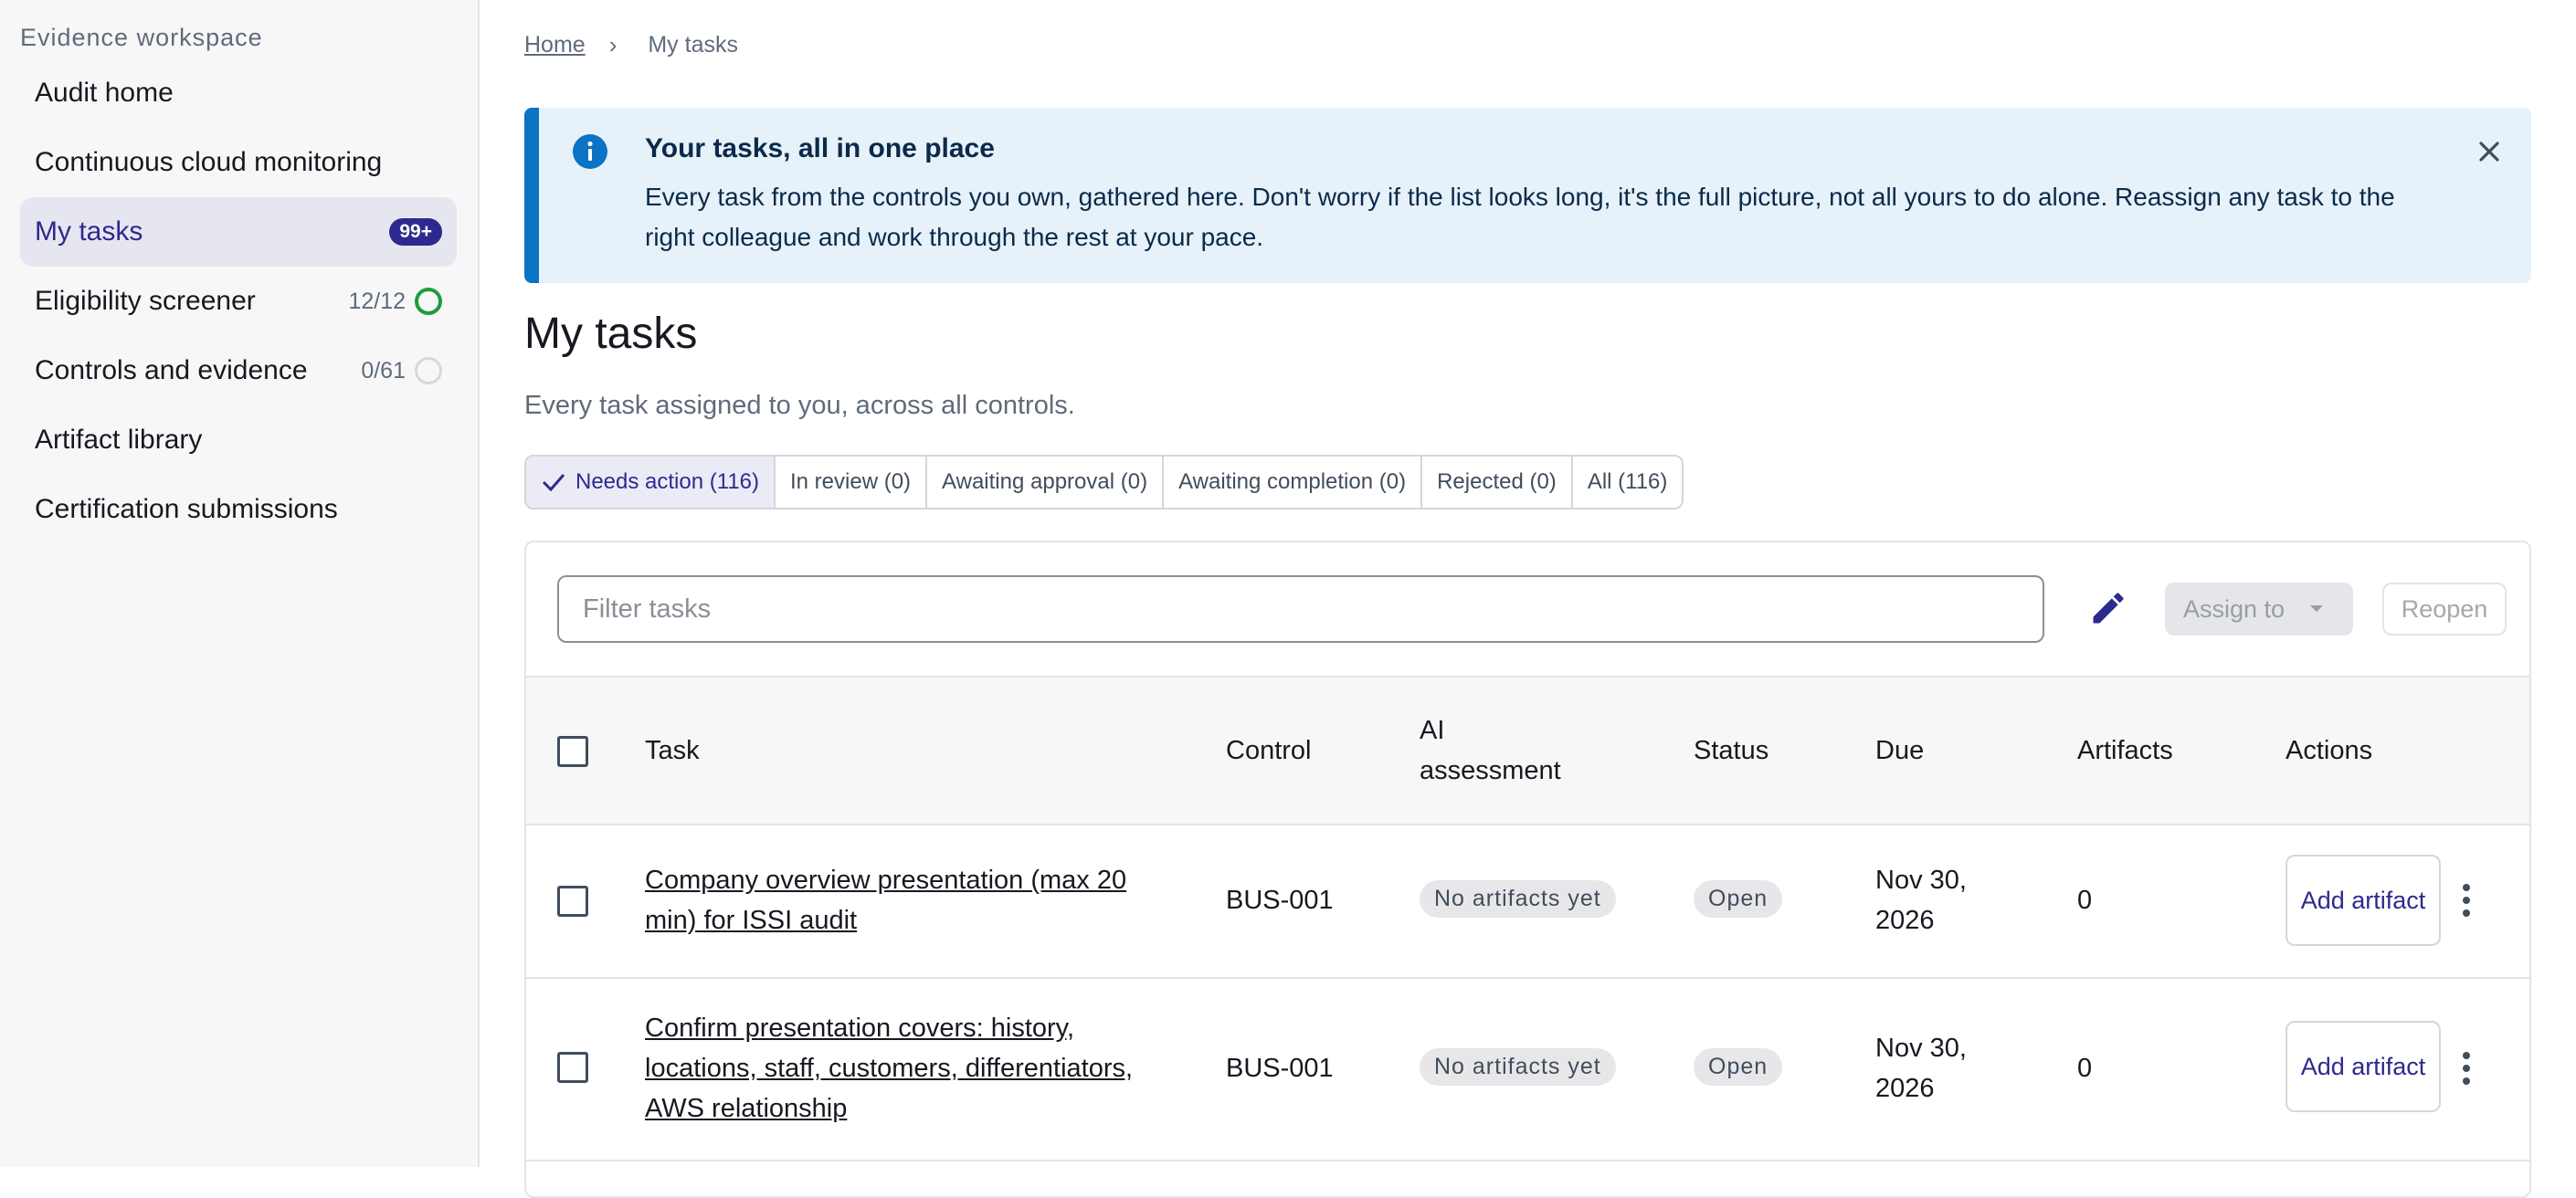 The width and height of the screenshot is (2576, 1198). I want to click on column-header-status: Status, so click(1731, 750).